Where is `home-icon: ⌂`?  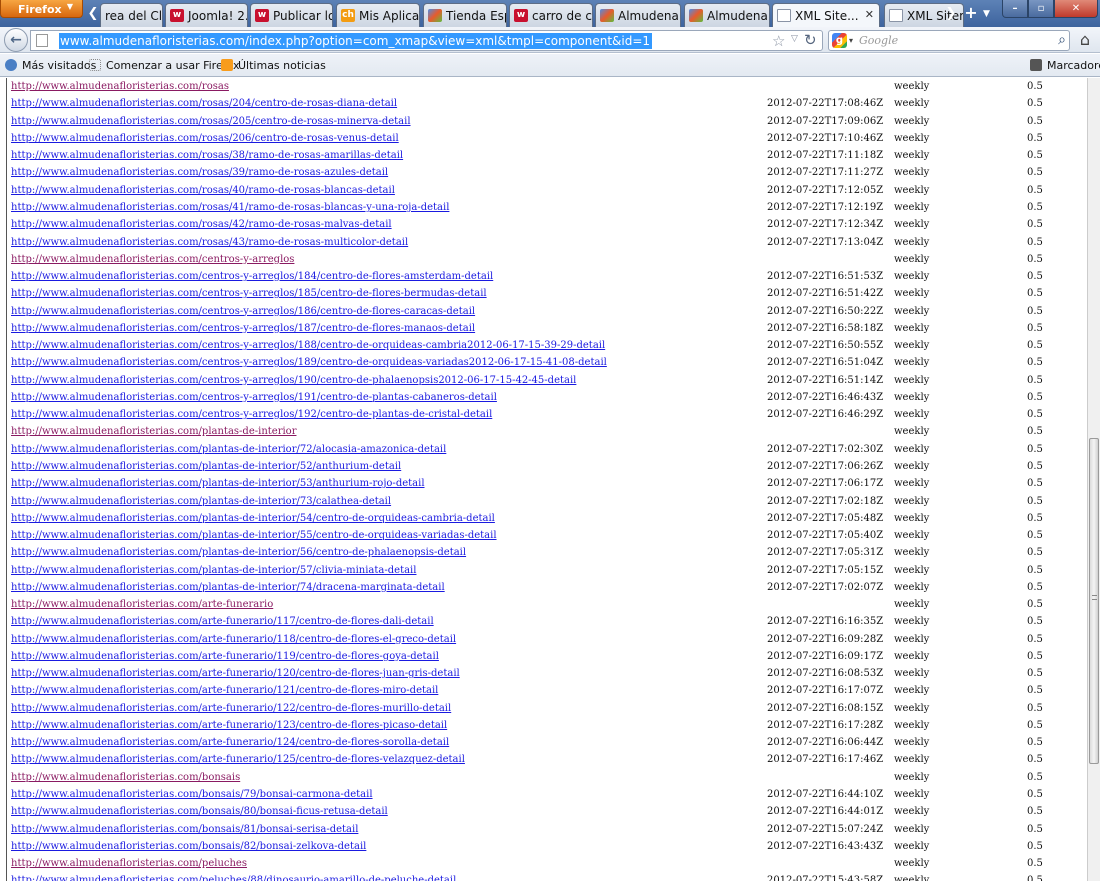
home-icon: ⌂ is located at coordinates (1085, 40).